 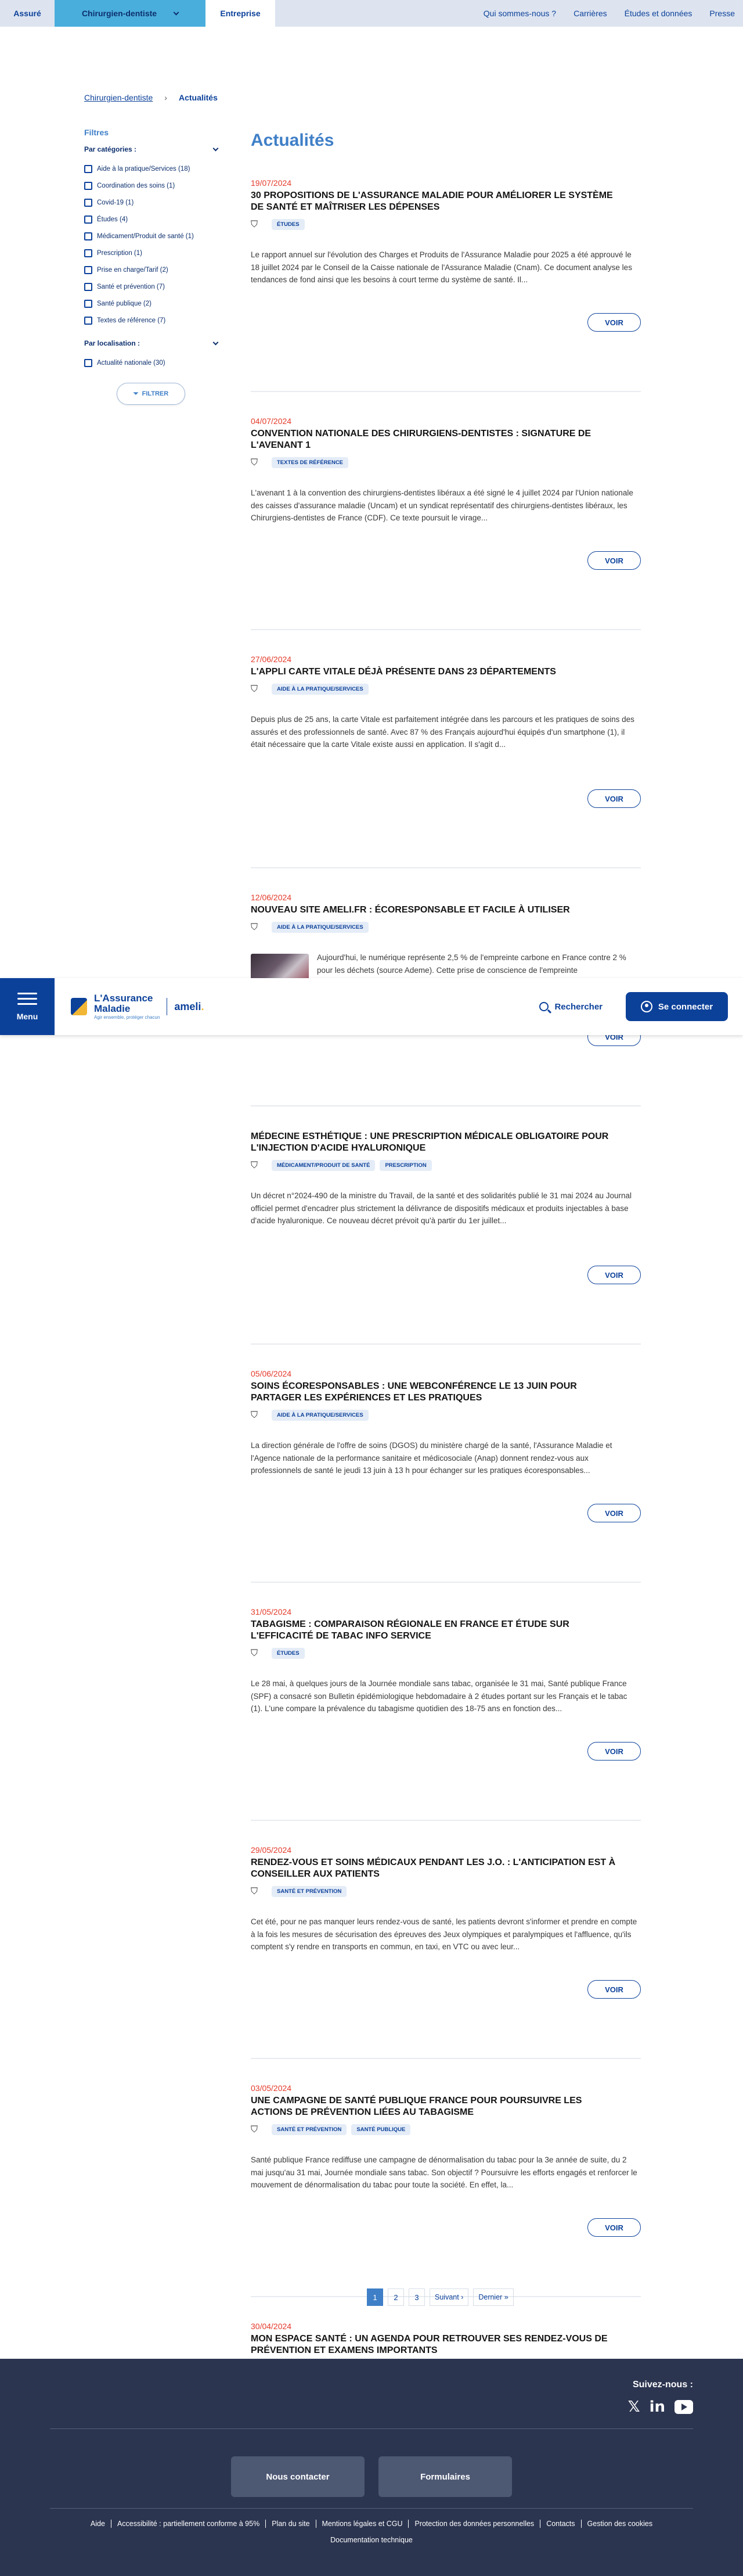 I want to click on logo-tagline: Agir ensemble, protéger chacun, so click(x=127, y=1018).